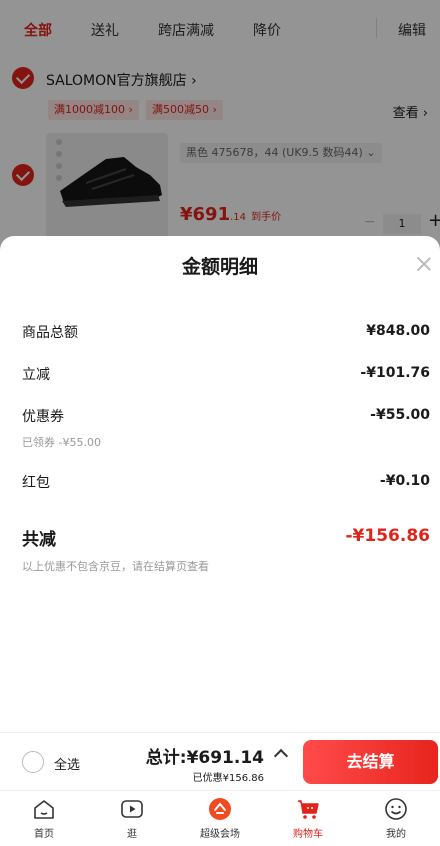  Describe the element at coordinates (220, 809) in the screenshot. I see `super-venue-icon` at that location.